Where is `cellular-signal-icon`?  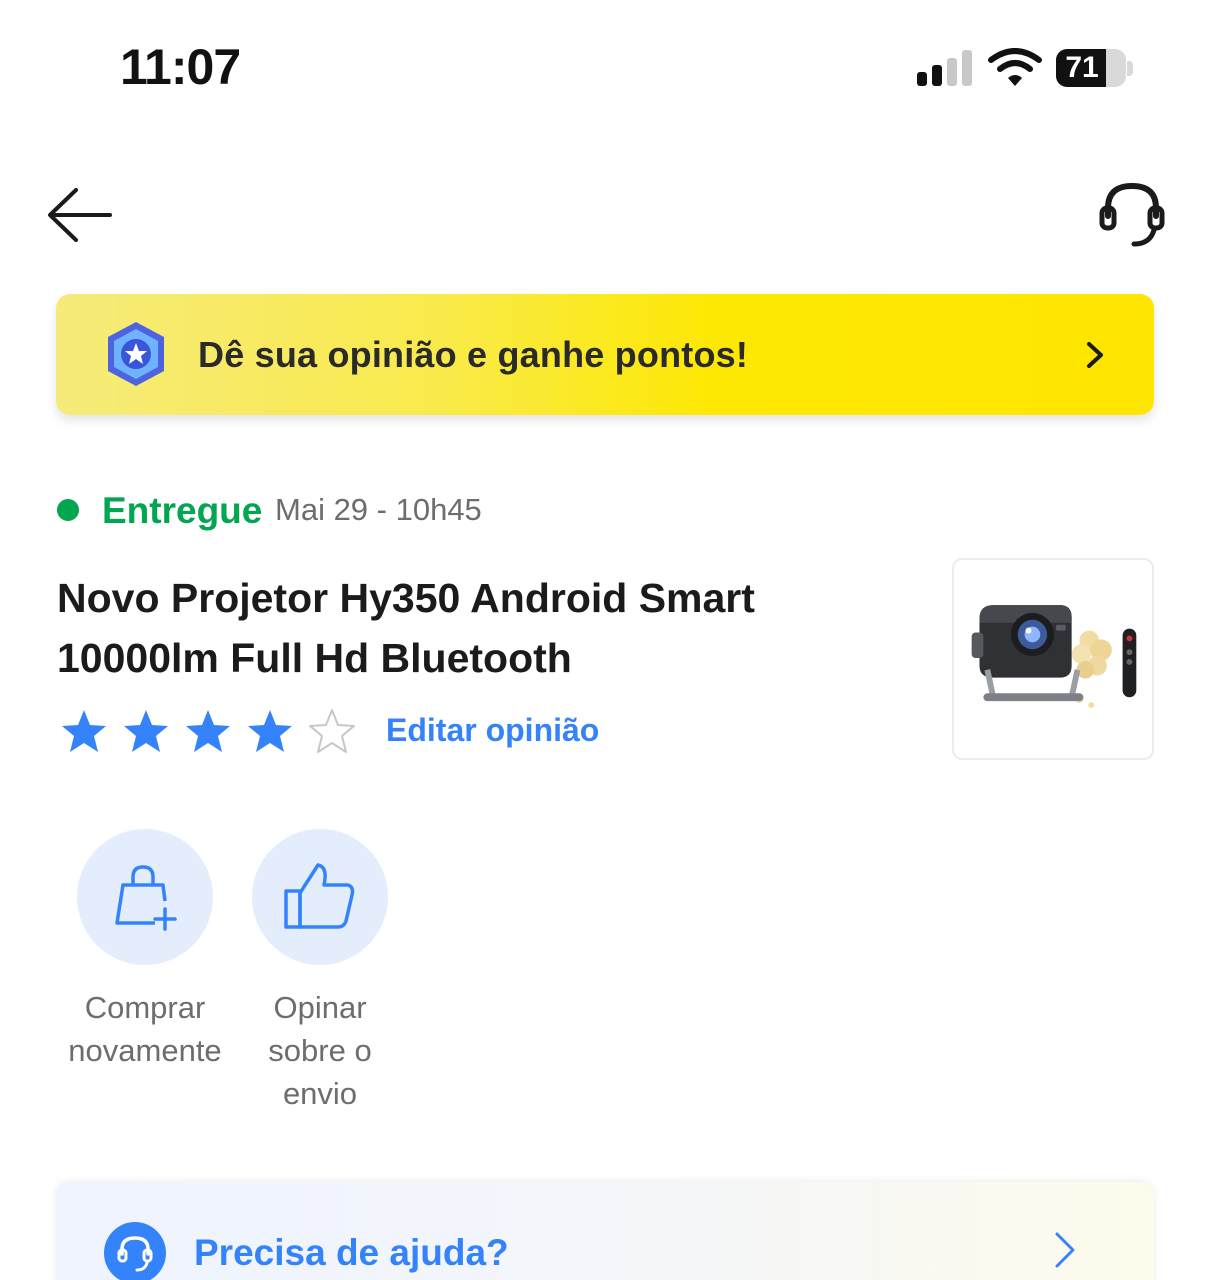
cellular-signal-icon is located at coordinates (945, 68).